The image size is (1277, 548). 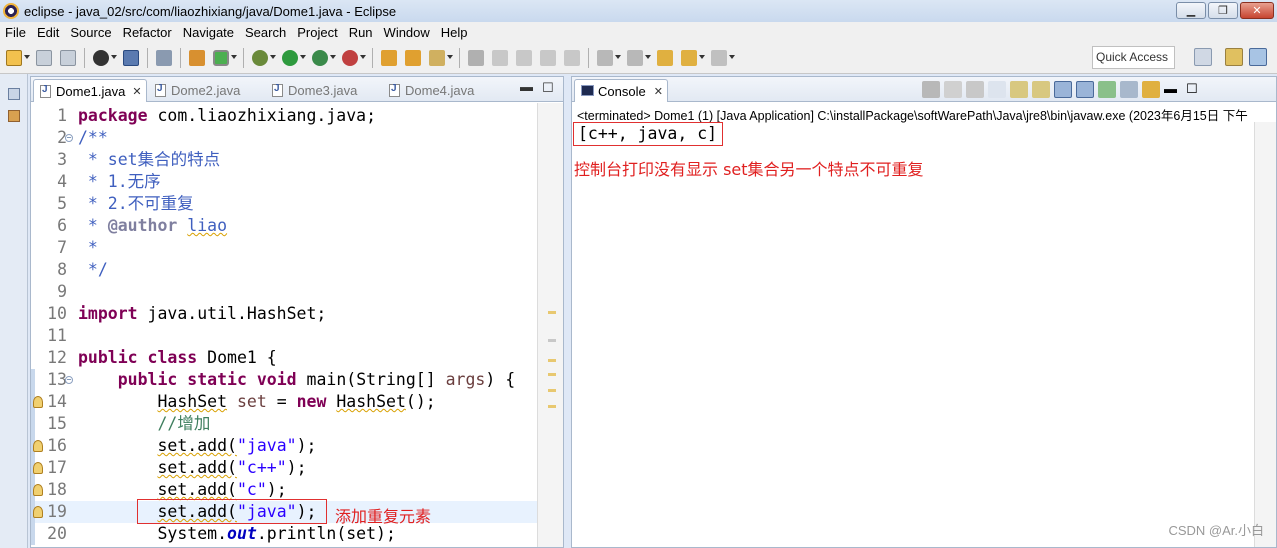 What do you see at coordinates (635, 57) in the screenshot?
I see `previous-annotation-icon` at bounding box center [635, 57].